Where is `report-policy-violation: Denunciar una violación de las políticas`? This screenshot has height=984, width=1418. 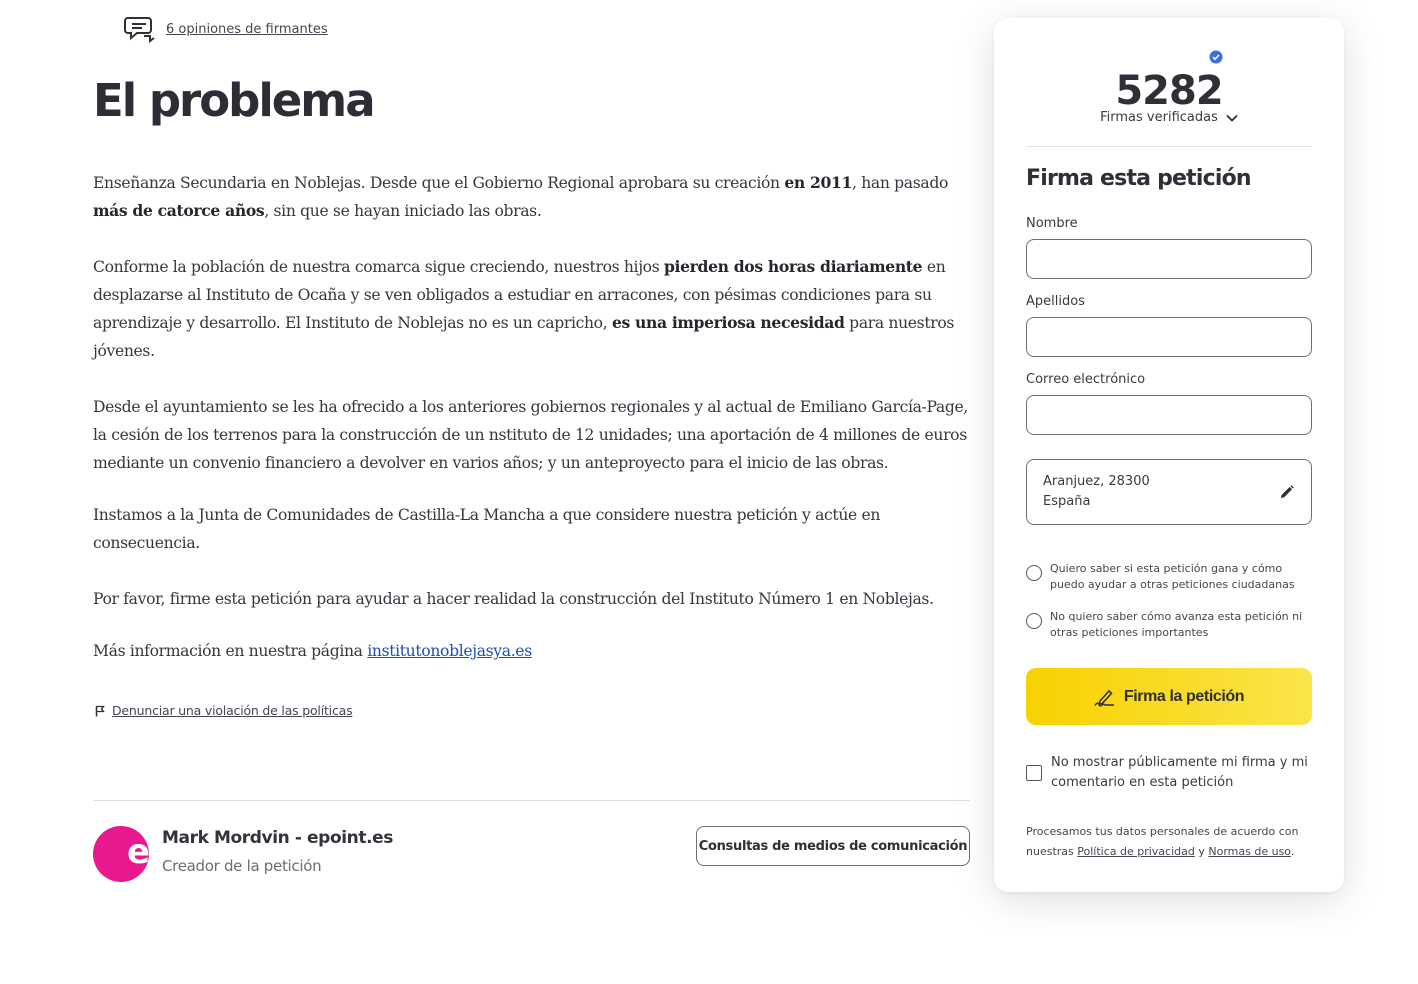 report-policy-violation: Denunciar una violación de las políticas is located at coordinates (224, 710).